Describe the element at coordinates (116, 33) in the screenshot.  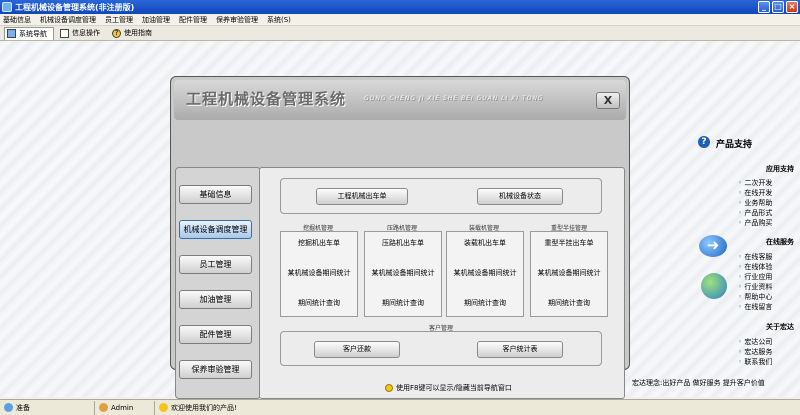
I see `help-icon: ?` at that location.